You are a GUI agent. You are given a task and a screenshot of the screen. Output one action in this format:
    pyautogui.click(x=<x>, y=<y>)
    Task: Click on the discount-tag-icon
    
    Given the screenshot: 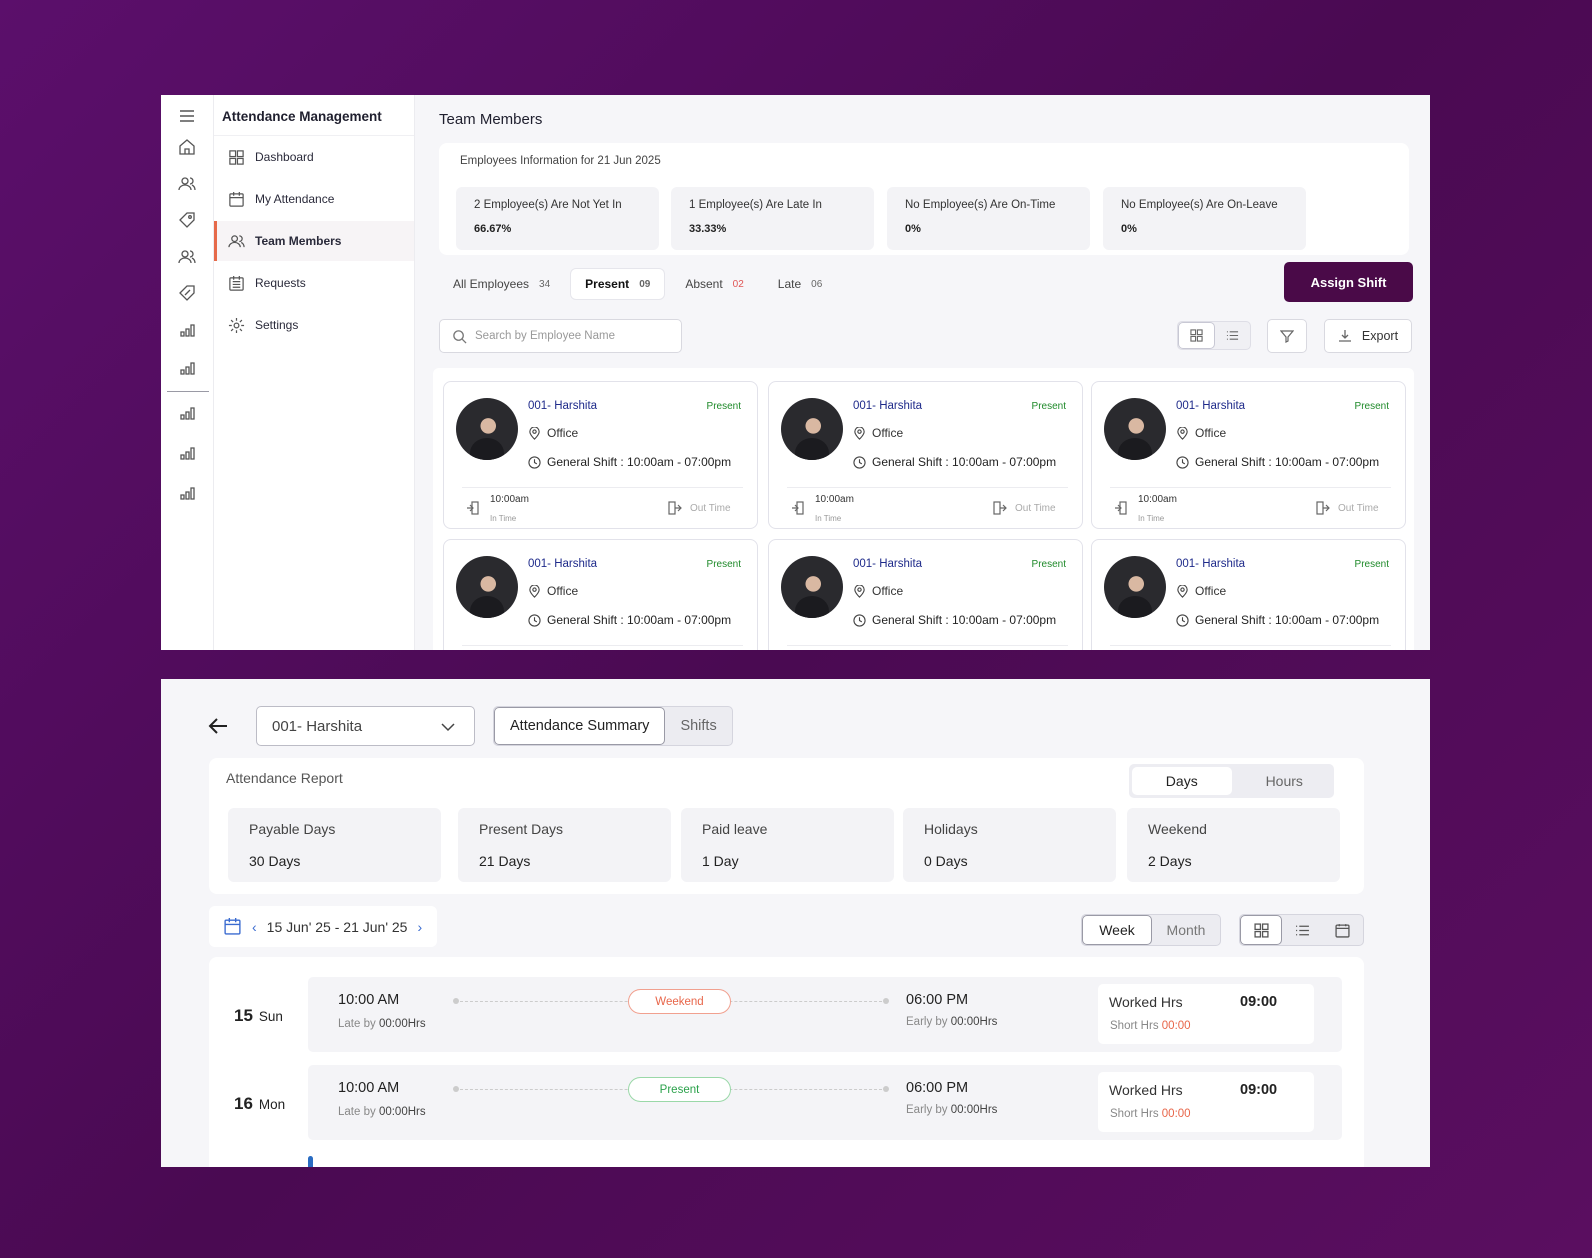 What is the action you would take?
    pyautogui.click(x=187, y=293)
    